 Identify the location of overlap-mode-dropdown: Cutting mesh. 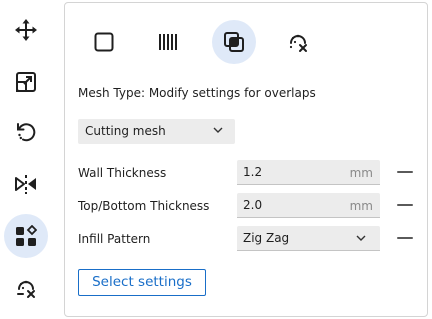
(156, 131).